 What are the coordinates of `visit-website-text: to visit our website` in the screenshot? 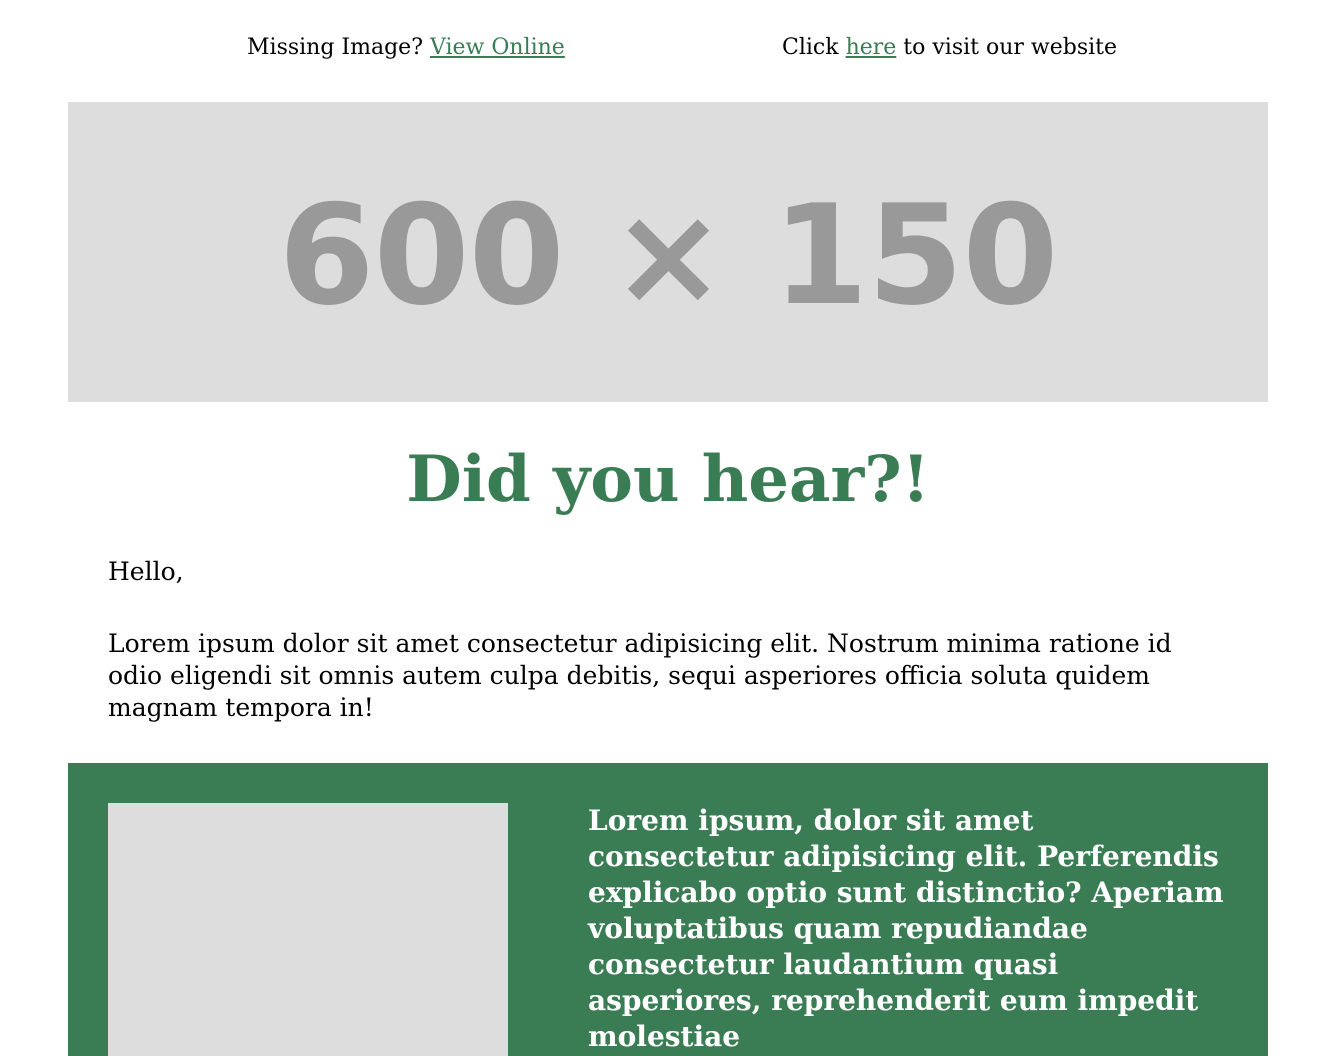 It's located at (1007, 47).